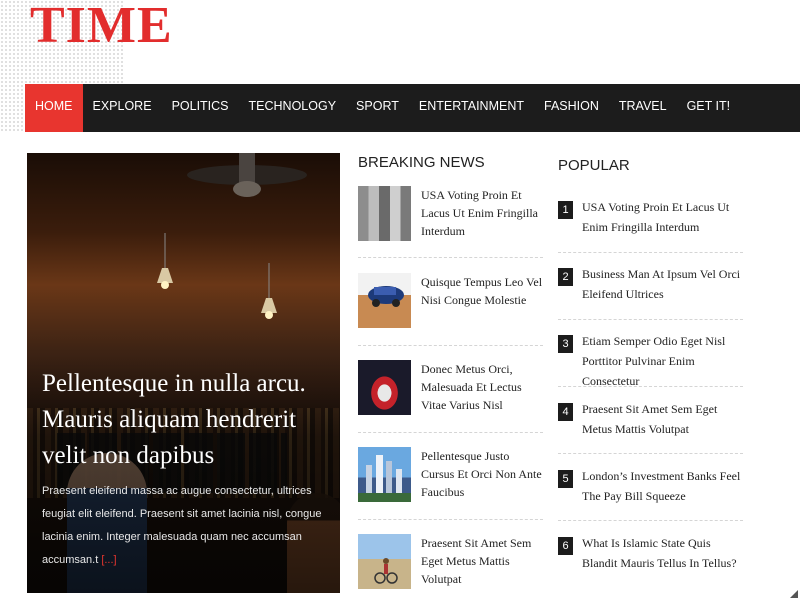  I want to click on rank-badge: 3, so click(565, 344).